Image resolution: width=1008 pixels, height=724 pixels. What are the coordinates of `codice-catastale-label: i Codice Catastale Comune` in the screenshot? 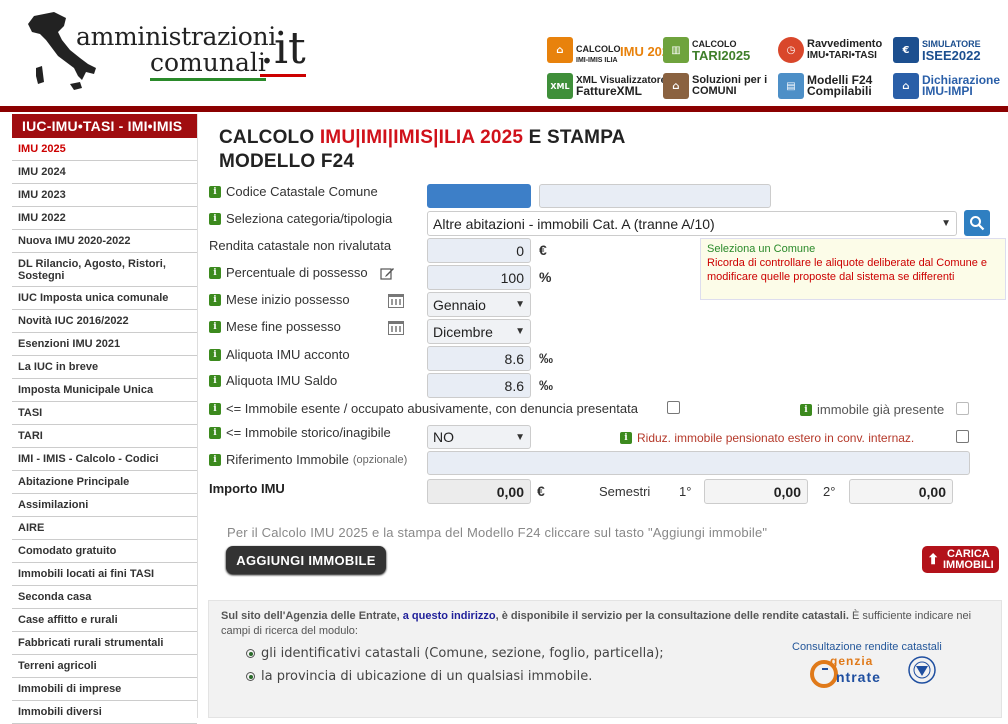 It's located at (293, 191).